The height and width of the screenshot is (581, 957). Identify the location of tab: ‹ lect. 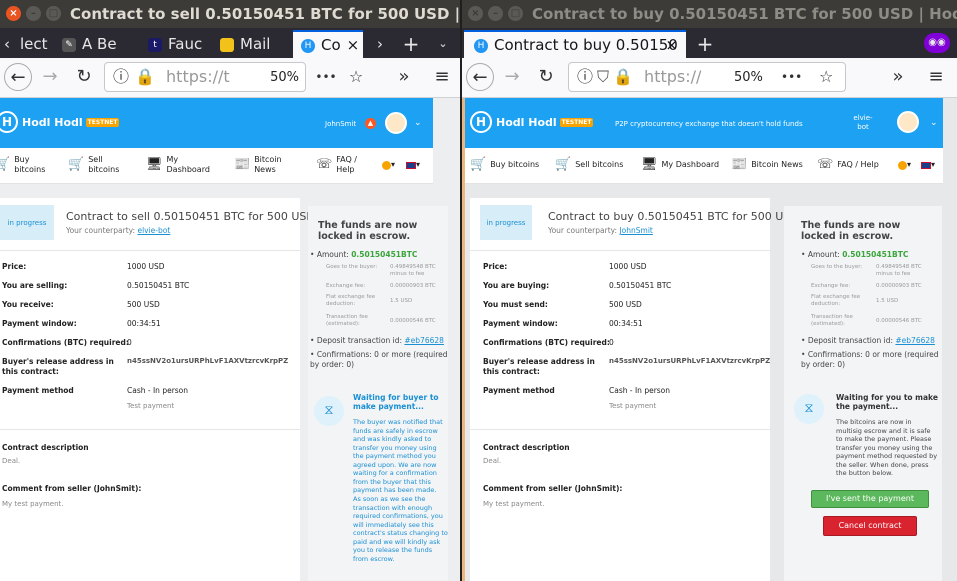
(30, 44).